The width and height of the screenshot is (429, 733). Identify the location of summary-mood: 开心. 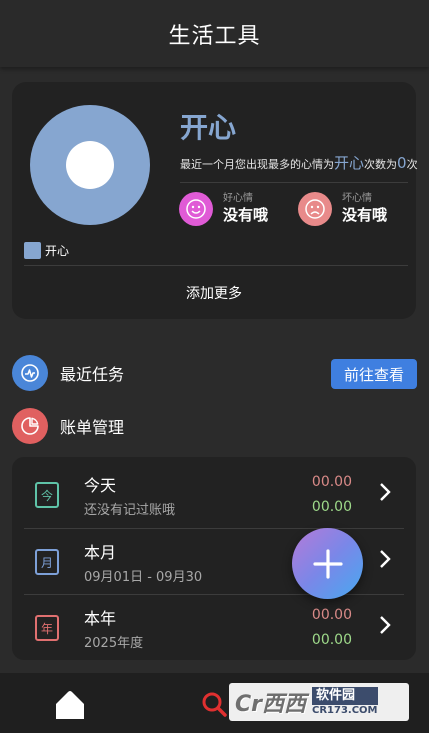
(349, 163).